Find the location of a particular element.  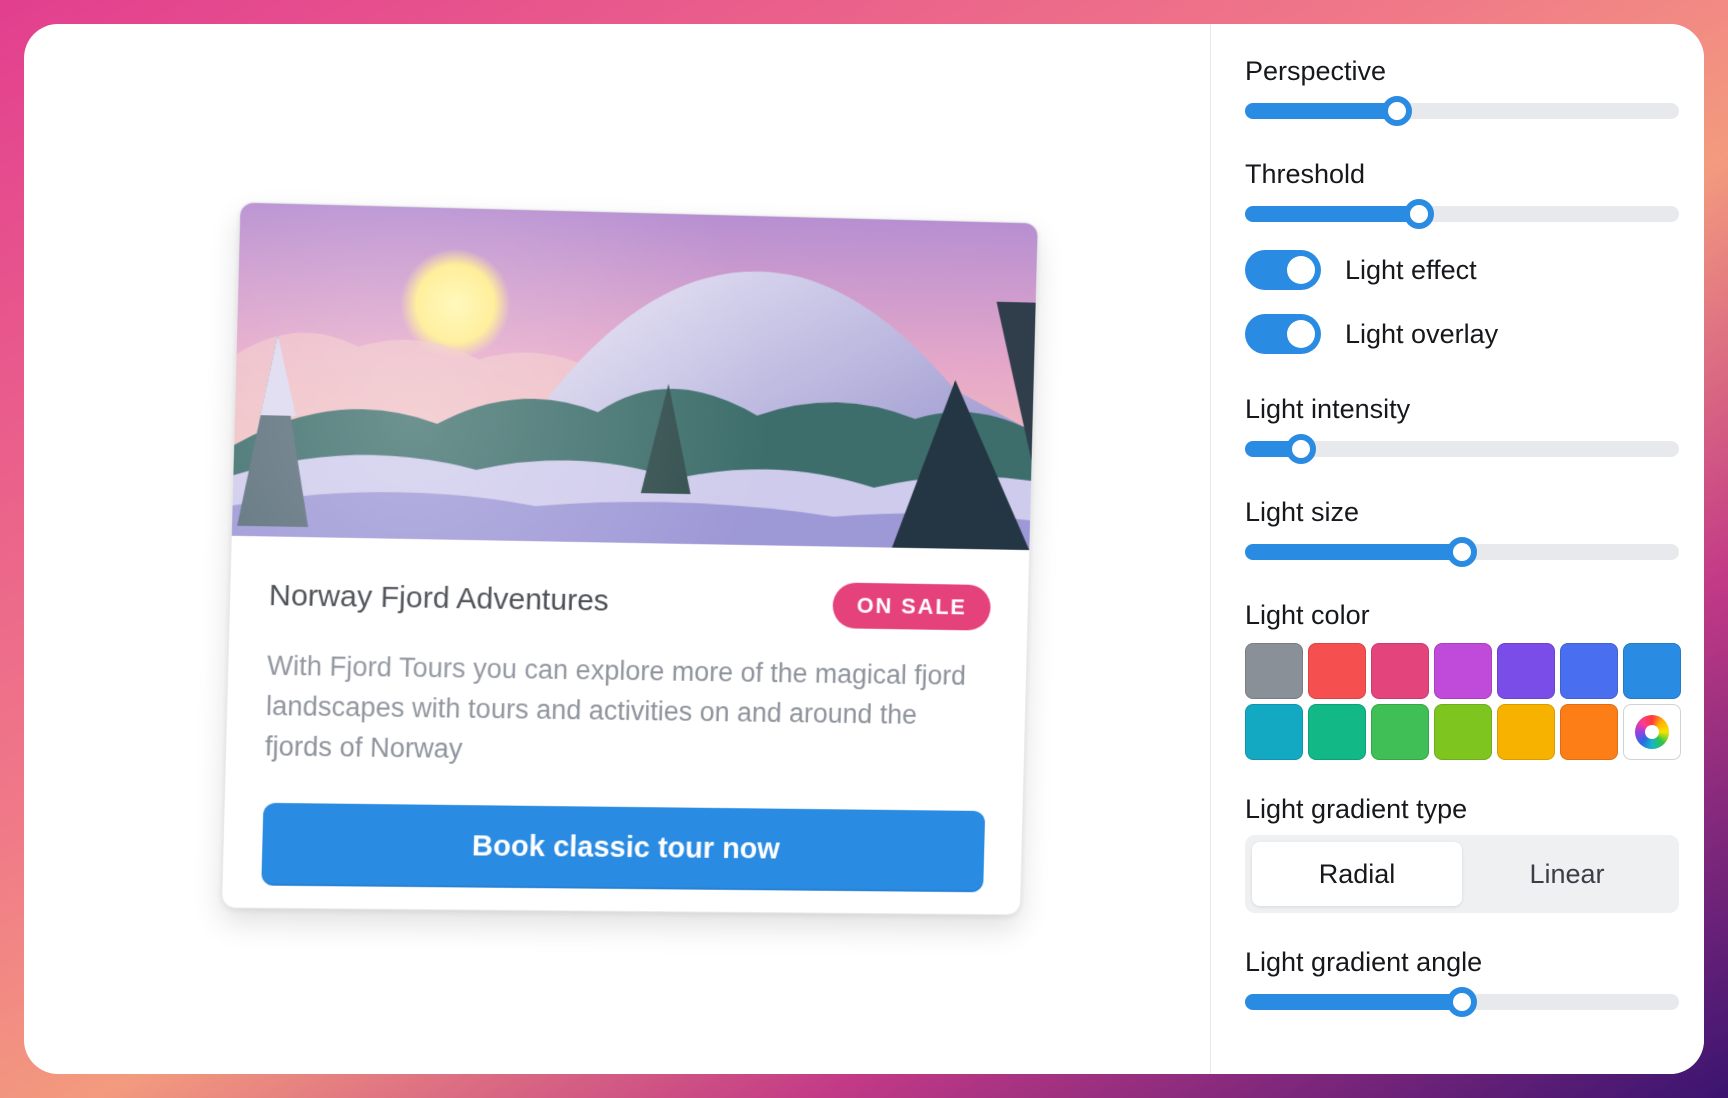

light-intensity-label: Light intensity is located at coordinates (1328, 409).